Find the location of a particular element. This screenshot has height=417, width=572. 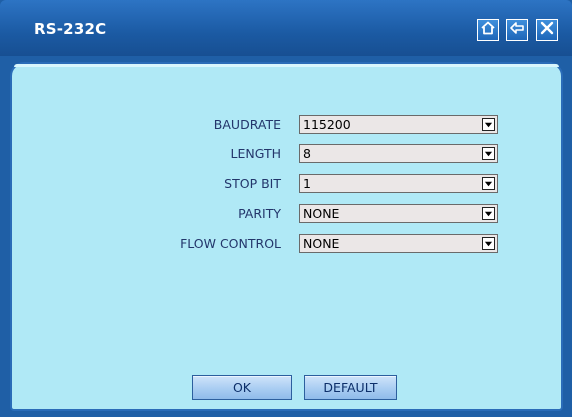

close-icon is located at coordinates (547, 30).